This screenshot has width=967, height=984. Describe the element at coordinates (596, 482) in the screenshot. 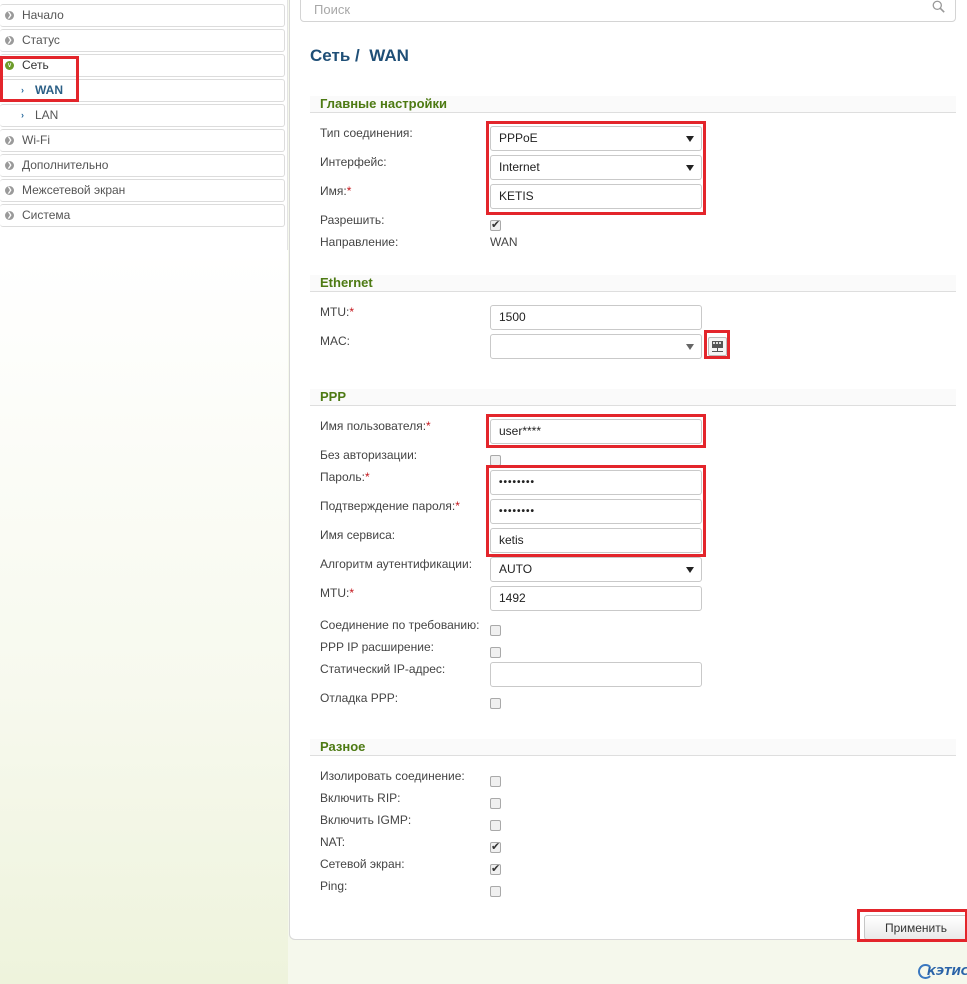

I see `password-input: ••••••••` at that location.